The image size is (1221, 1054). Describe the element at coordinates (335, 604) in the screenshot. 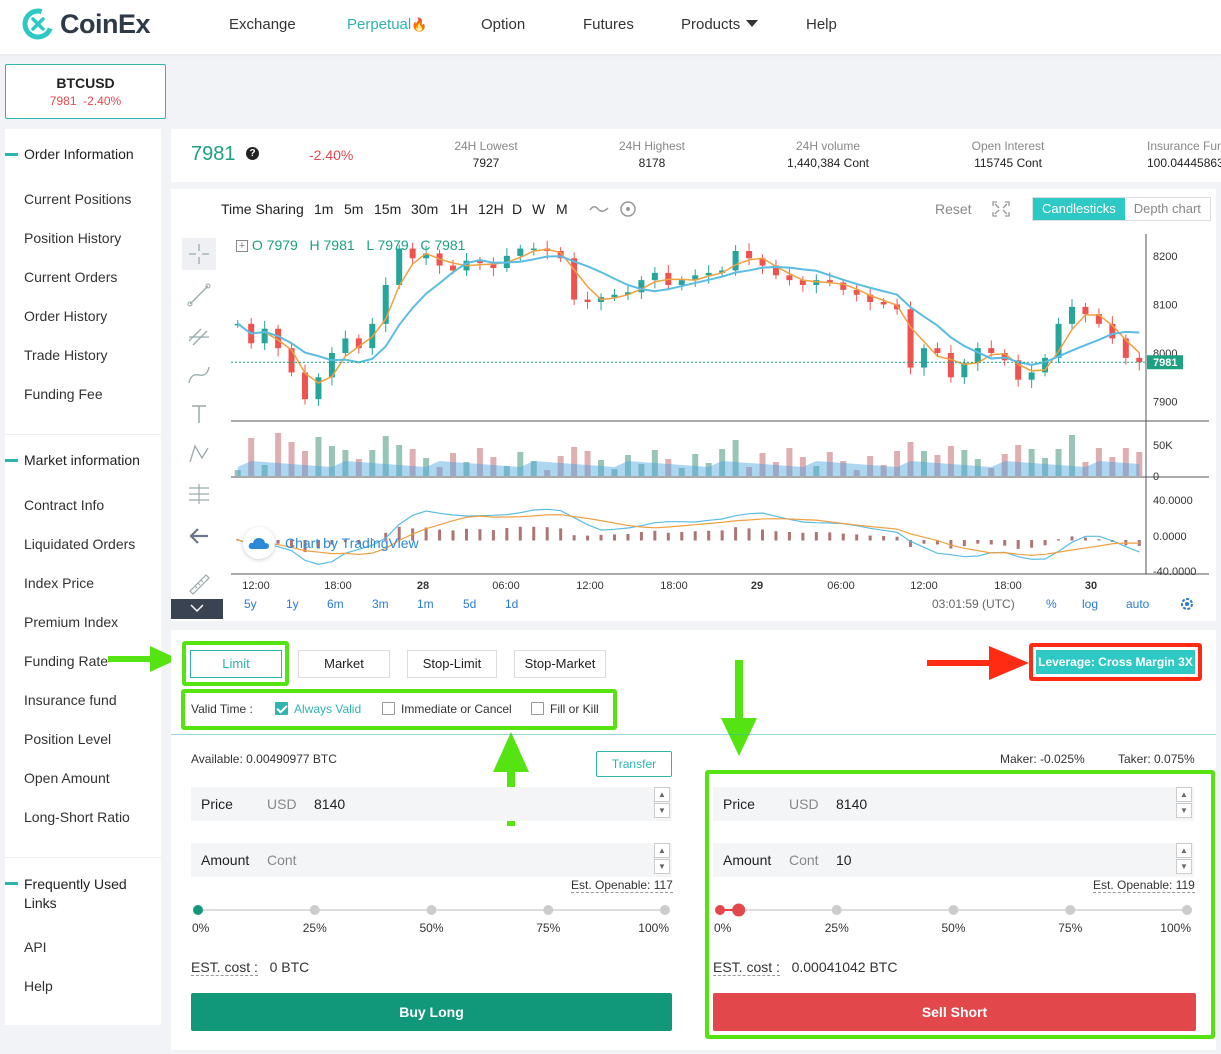

I see `range-6m: 6m` at that location.